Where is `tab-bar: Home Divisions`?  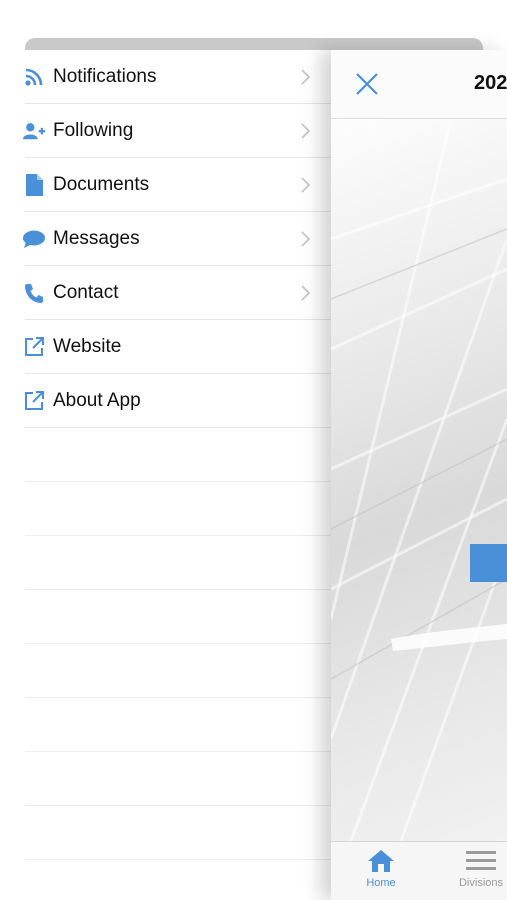
tab-bar: Home Divisions is located at coordinates (419, 870).